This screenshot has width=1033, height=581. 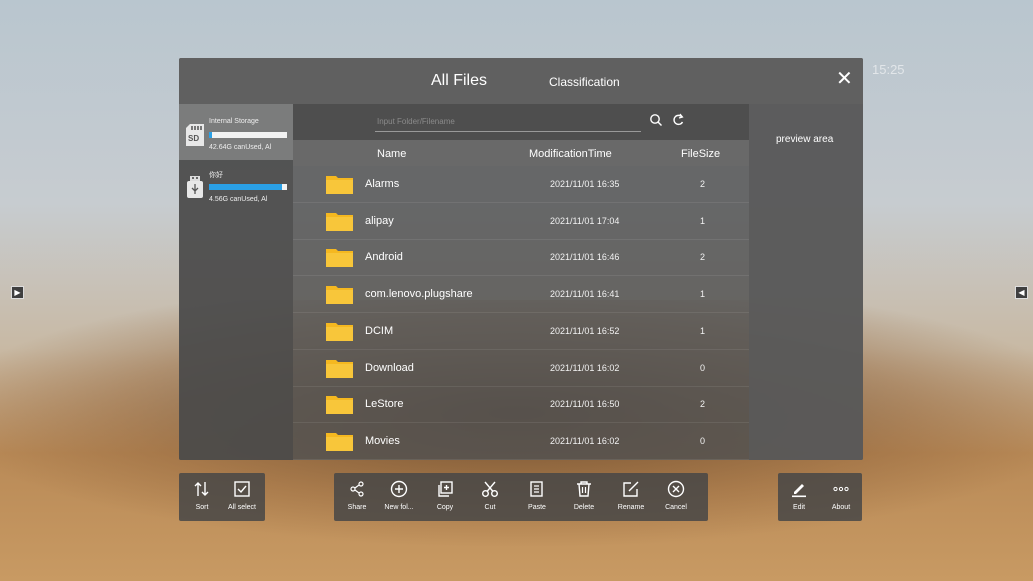 What do you see at coordinates (193, 138) in the screenshot?
I see `svg-text: SD` at bounding box center [193, 138].